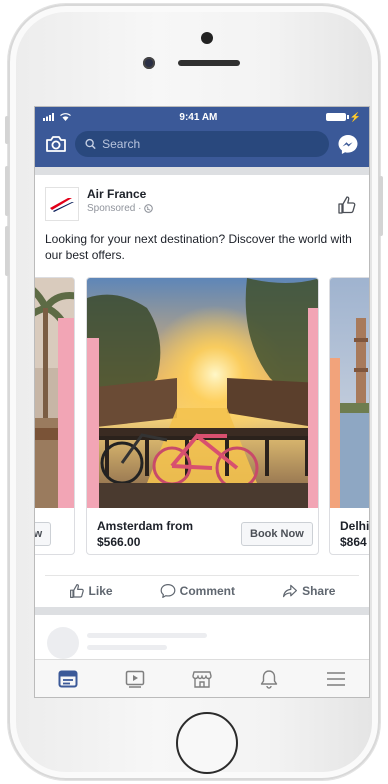 The height and width of the screenshot is (784, 388). I want to click on card-title: Amsterdam from, so click(145, 526).